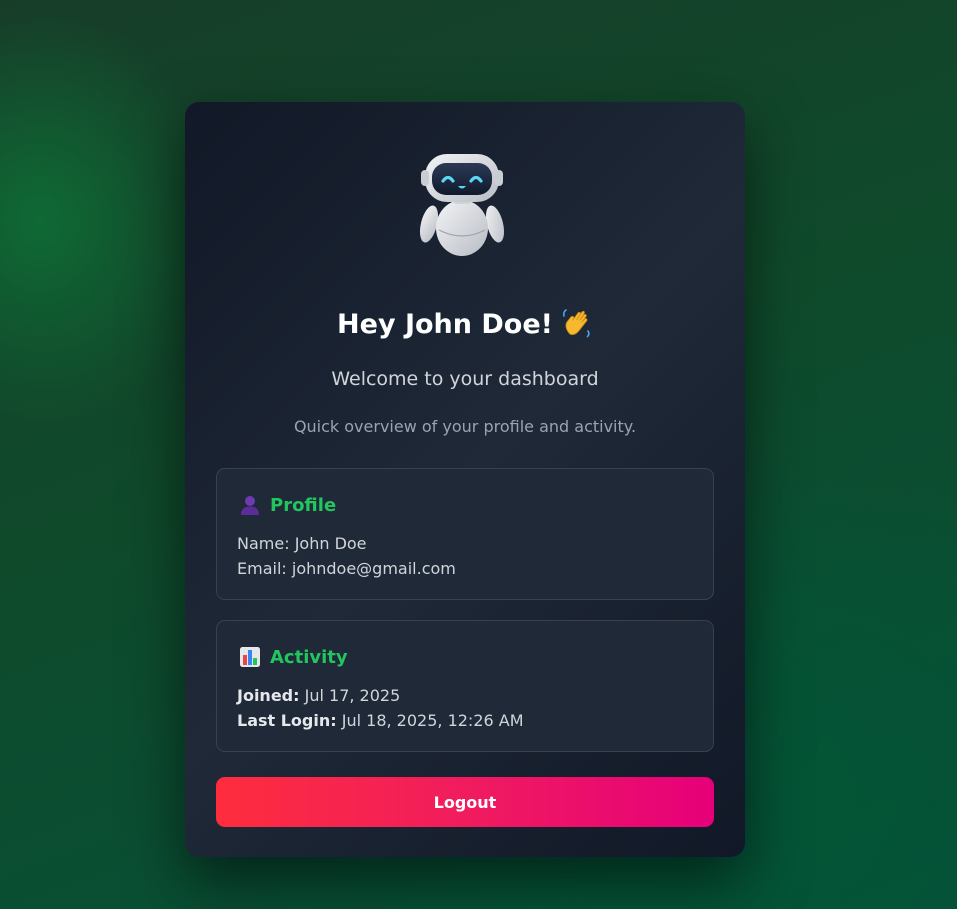 This screenshot has width=957, height=909. I want to click on last-login-label: Last Login:, so click(287, 720).